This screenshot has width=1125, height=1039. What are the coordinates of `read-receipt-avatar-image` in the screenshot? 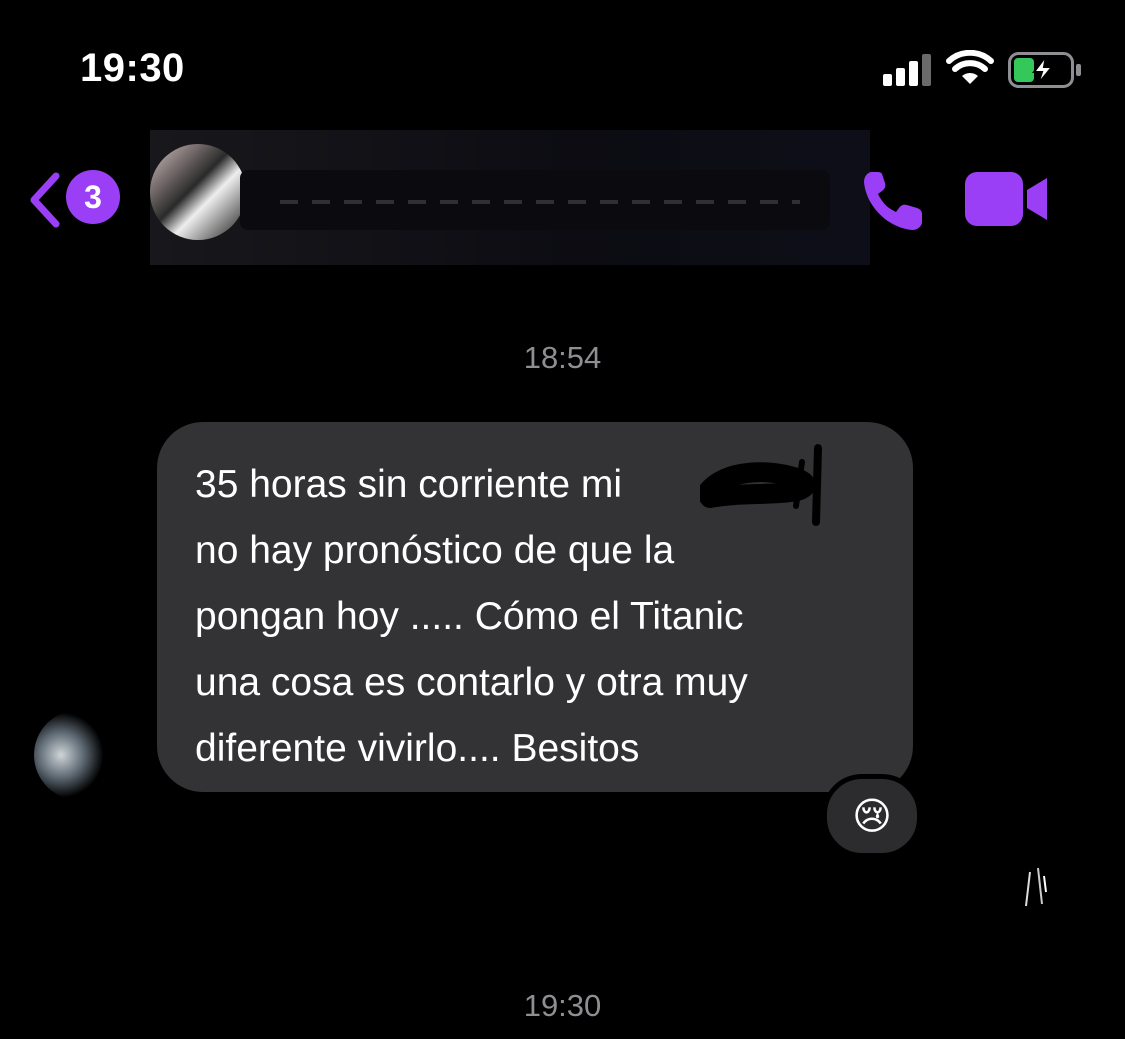 It's located at (1036, 887).